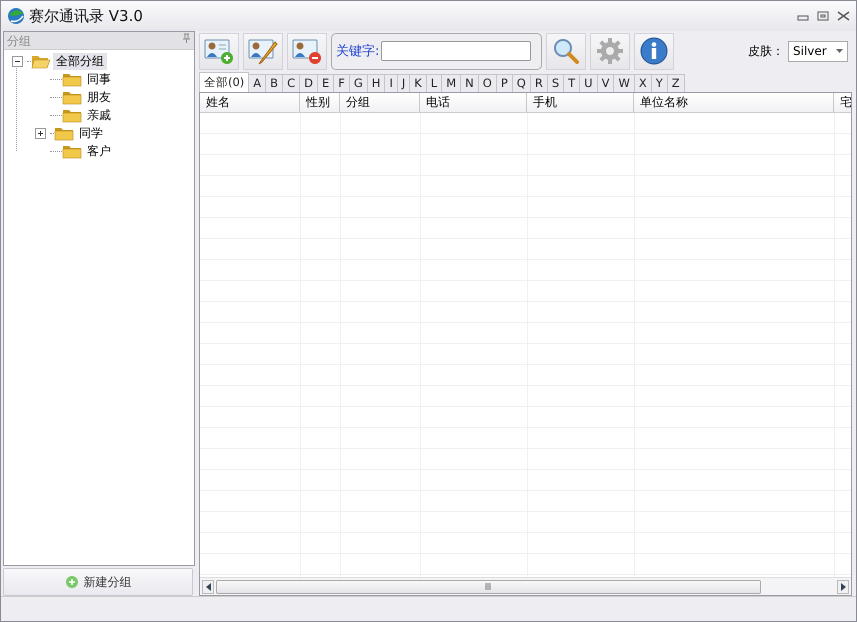  I want to click on plus-circle-icon, so click(71, 582).